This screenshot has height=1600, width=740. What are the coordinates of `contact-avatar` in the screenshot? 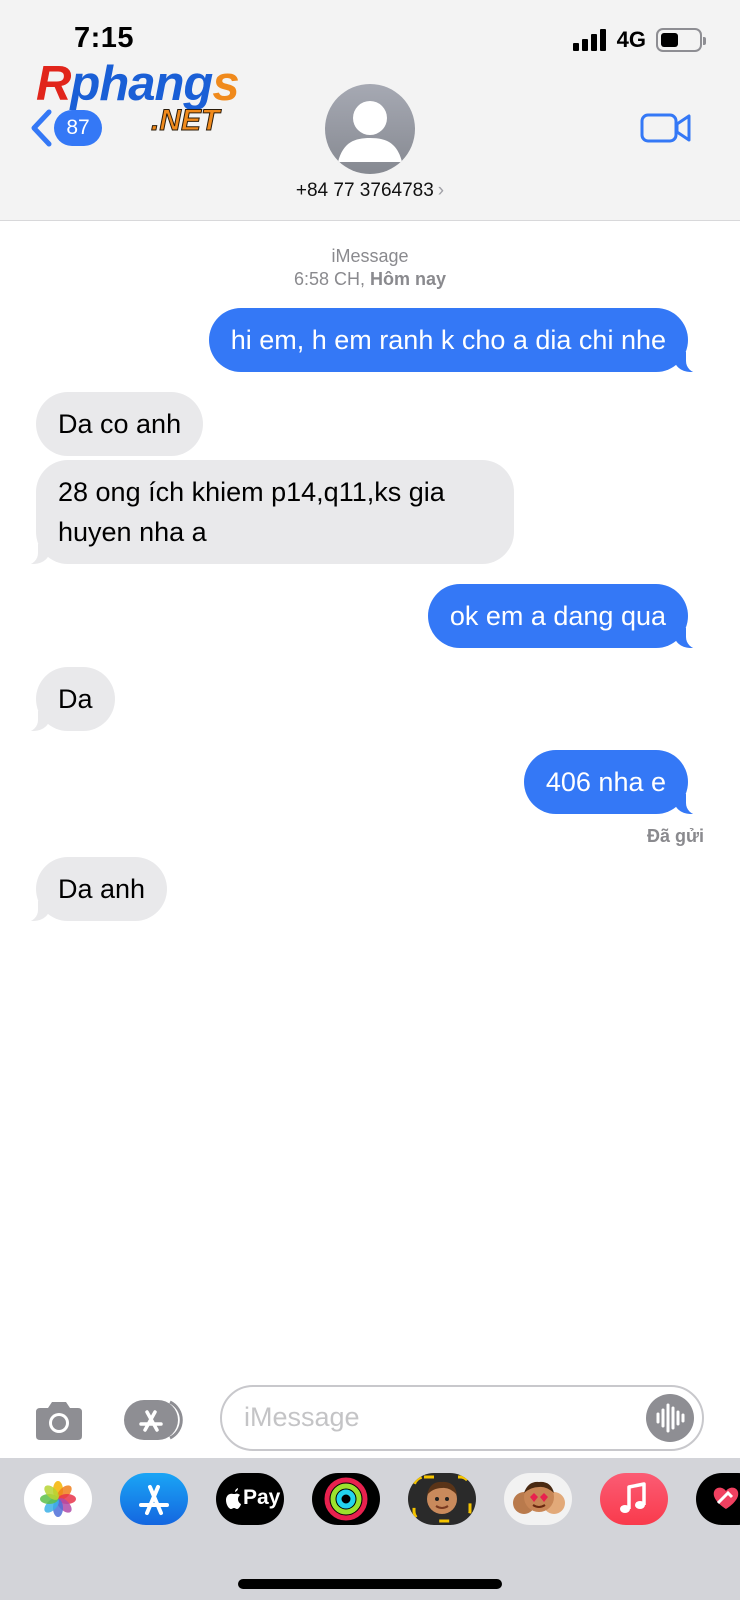 It's located at (370, 129).